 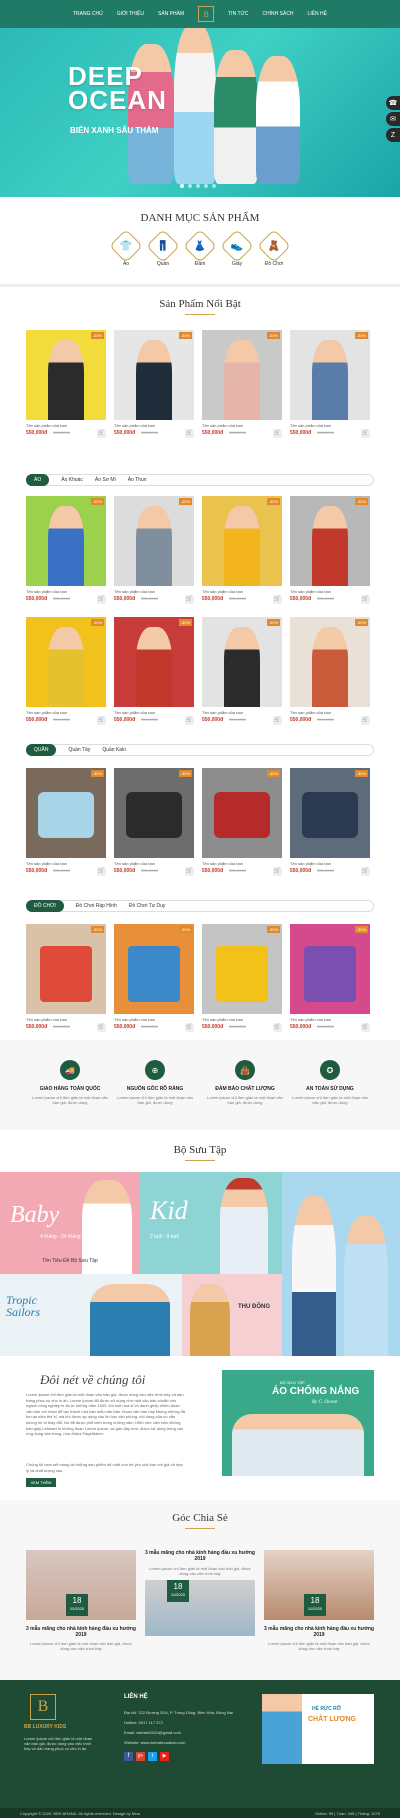 I want to click on tab-item: Đồ Chơi Ráp Hình, so click(x=96, y=906).